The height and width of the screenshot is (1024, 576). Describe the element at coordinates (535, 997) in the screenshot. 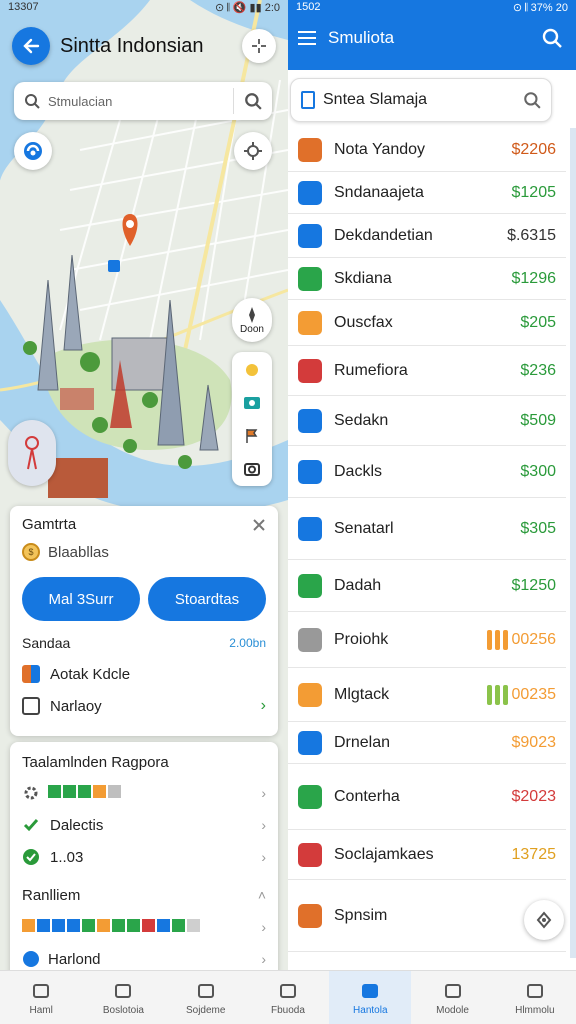

I see `nav-item-hlmmolu: Hlmmolu` at that location.